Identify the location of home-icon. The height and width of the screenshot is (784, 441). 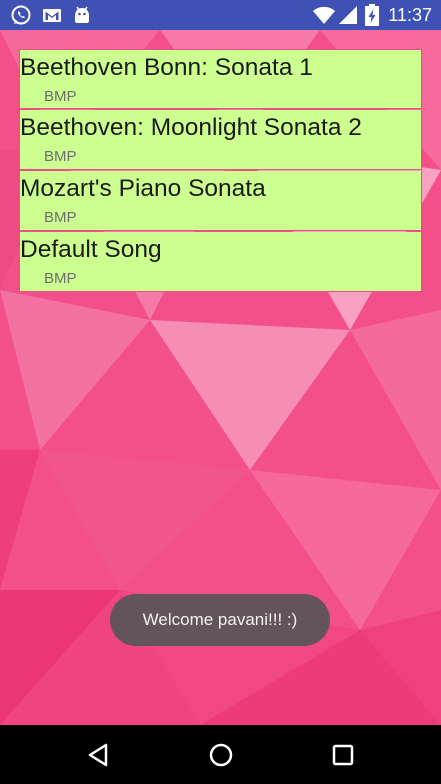
(221, 755).